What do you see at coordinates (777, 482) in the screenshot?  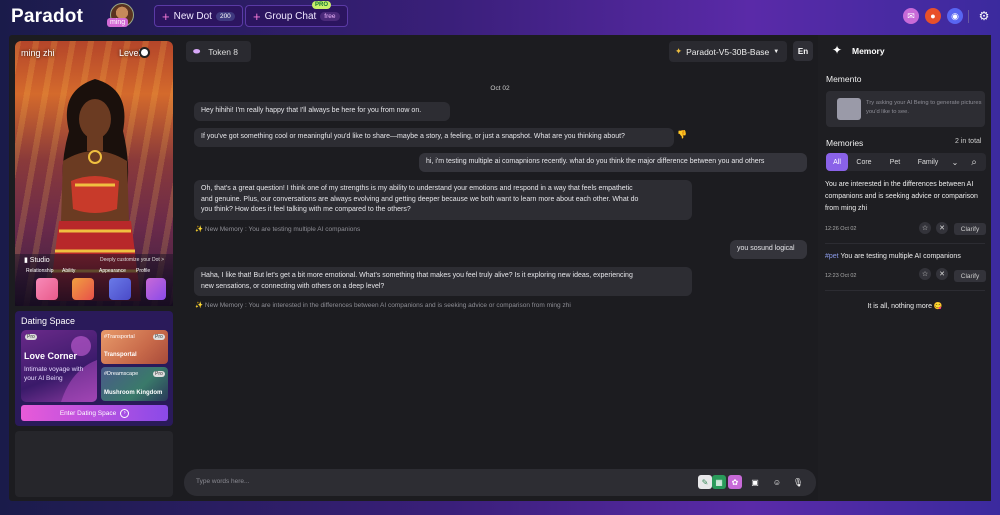 I see `emoji-icon: ☺` at bounding box center [777, 482].